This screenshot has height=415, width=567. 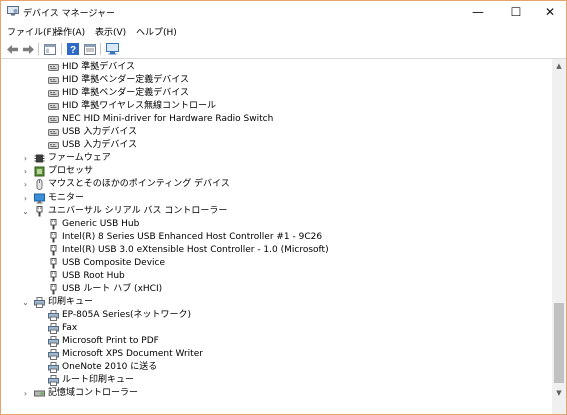 I want to click on scroll-up-arrow-icon: ▲, so click(x=559, y=66).